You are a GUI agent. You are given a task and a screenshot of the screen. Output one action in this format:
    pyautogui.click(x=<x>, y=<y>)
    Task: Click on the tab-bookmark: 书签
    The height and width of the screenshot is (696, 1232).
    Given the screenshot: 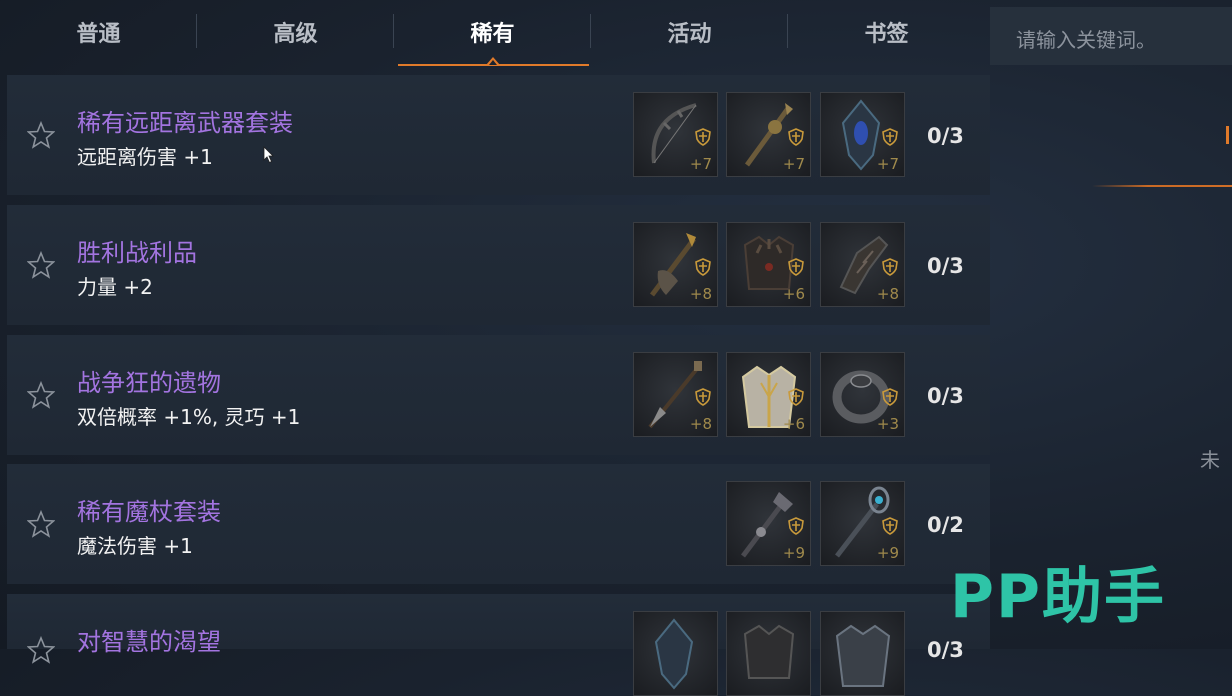 What is the action you would take?
    pyautogui.click(x=886, y=33)
    